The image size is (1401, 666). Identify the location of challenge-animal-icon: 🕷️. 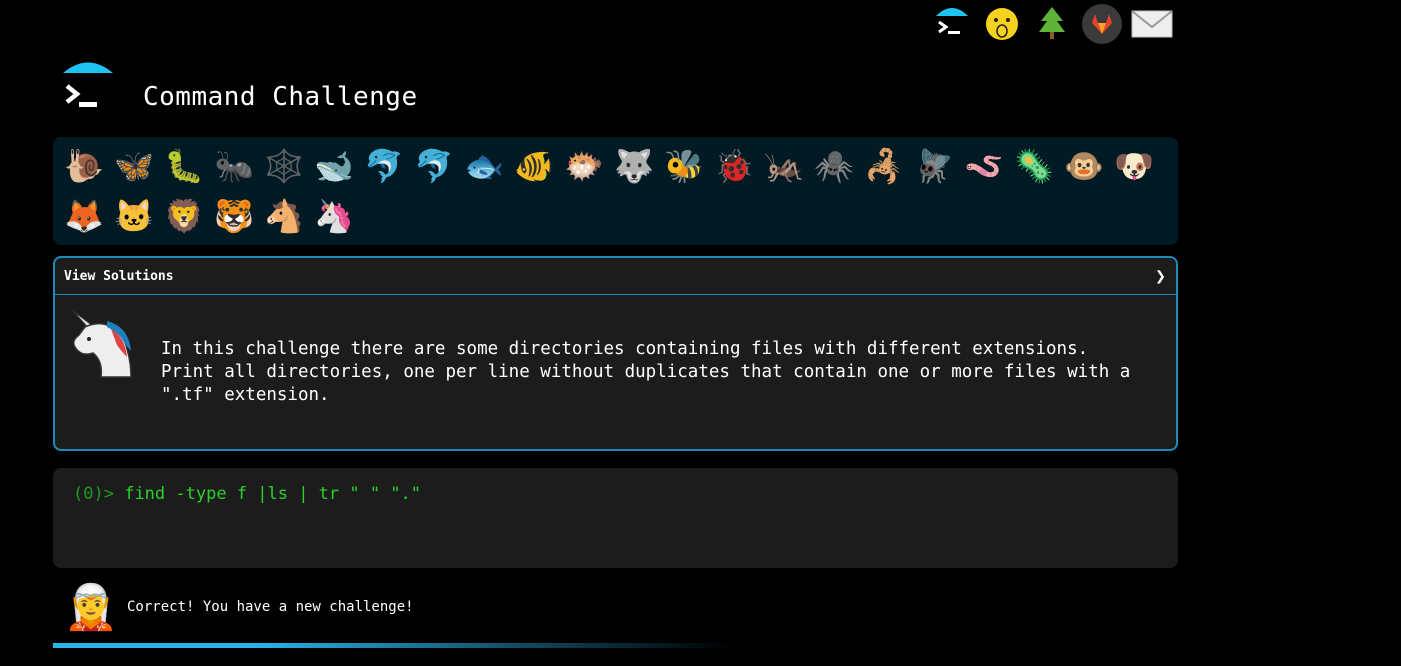
(834, 166).